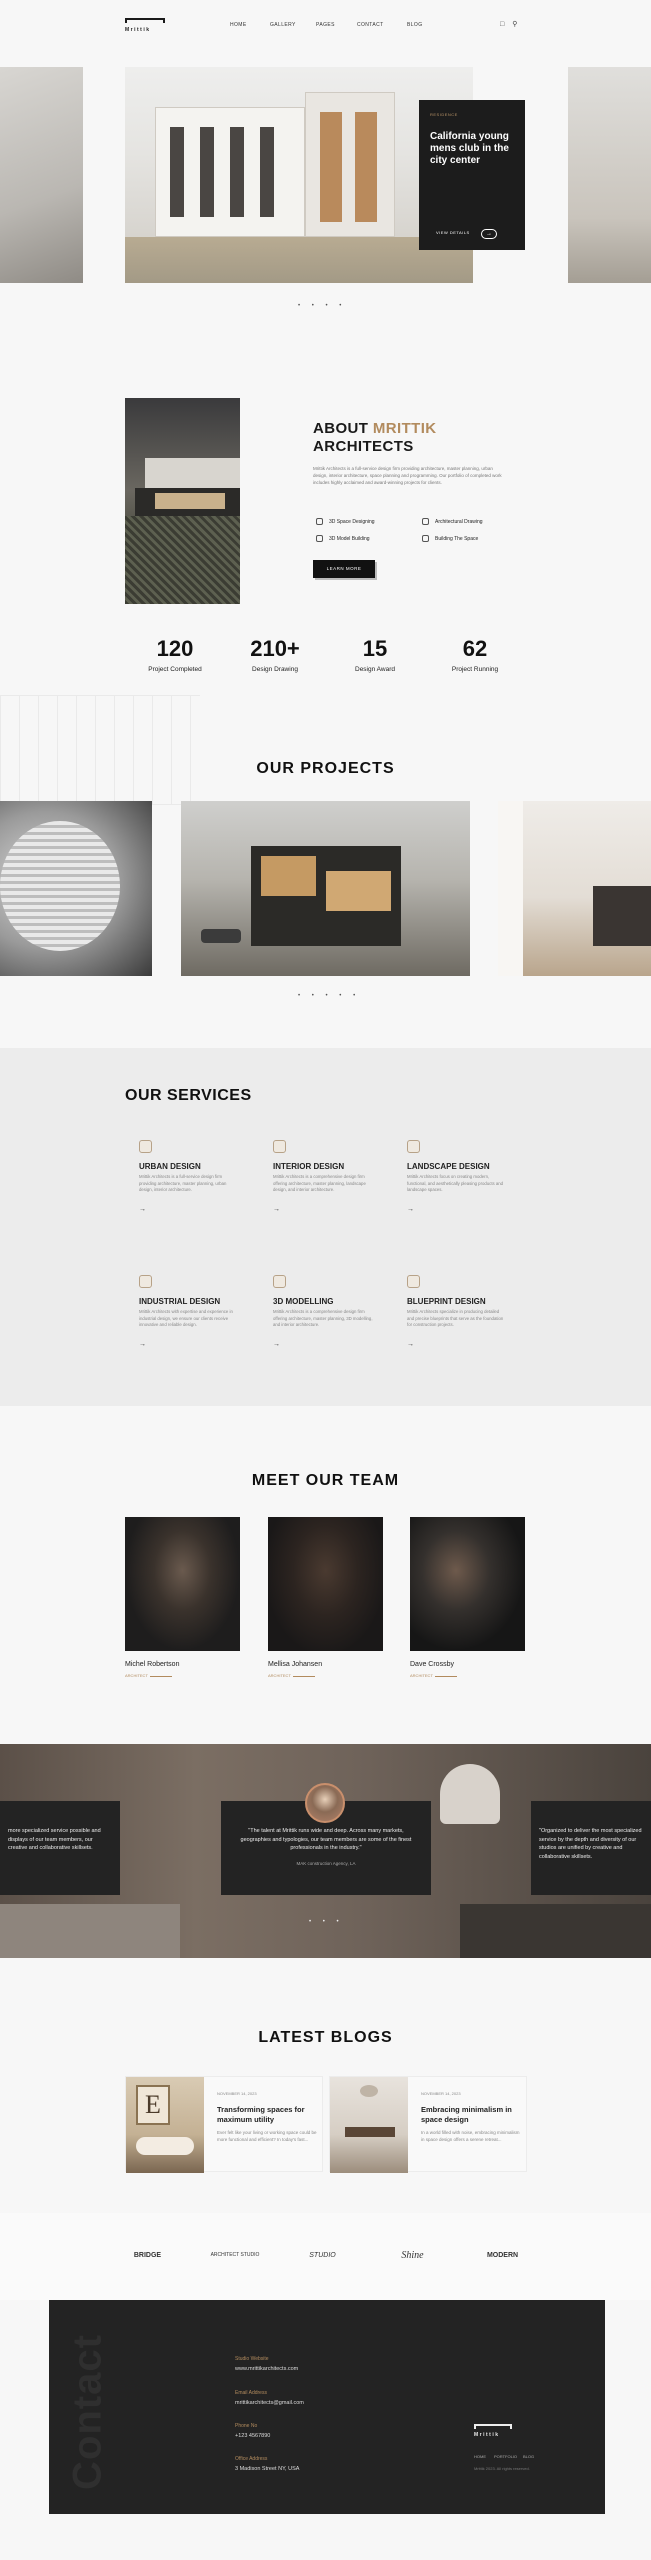 The height and width of the screenshot is (2560, 651). Describe the element at coordinates (415, 25) in the screenshot. I see `nav-blog: BLOG` at that location.